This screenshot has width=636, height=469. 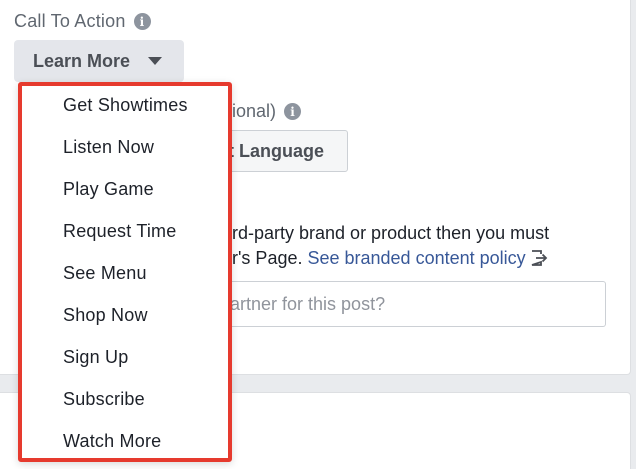 What do you see at coordinates (105, 273) in the screenshot?
I see `menu-item-see-menu: See Menu` at bounding box center [105, 273].